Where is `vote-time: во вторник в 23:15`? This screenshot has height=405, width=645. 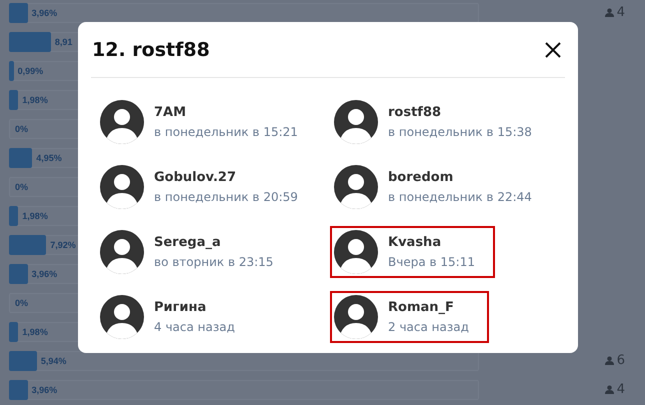 vote-time: во вторник в 23:15 is located at coordinates (214, 262).